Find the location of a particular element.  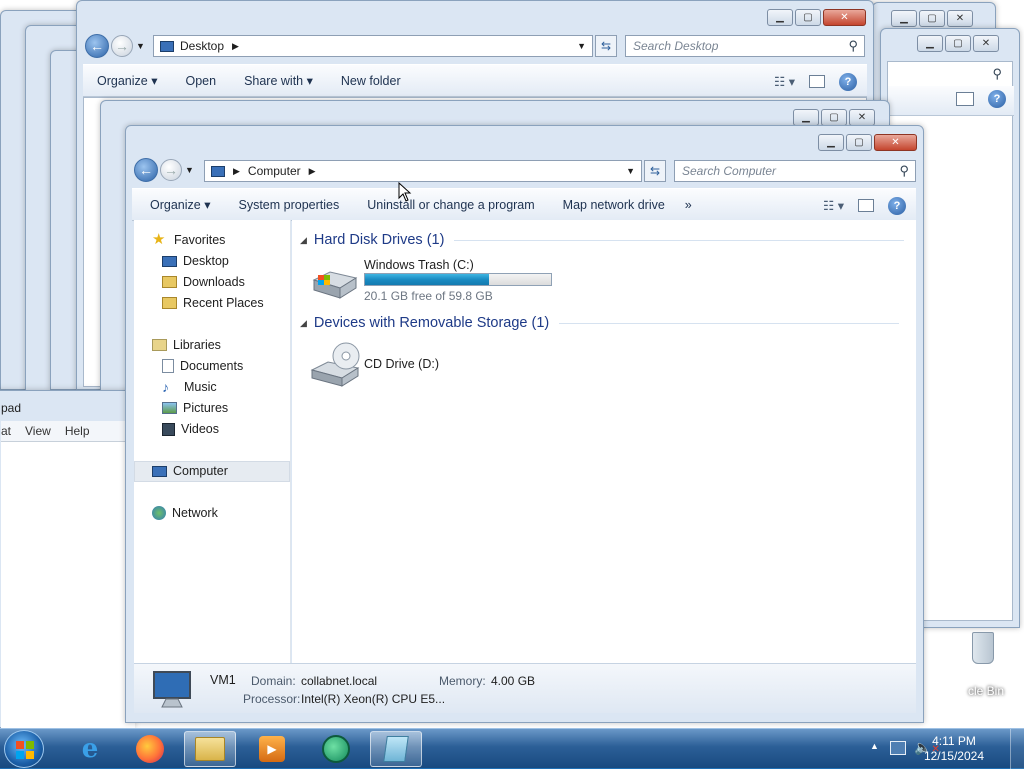

sidebar-item-recent-places: Recent Places is located at coordinates (213, 303).